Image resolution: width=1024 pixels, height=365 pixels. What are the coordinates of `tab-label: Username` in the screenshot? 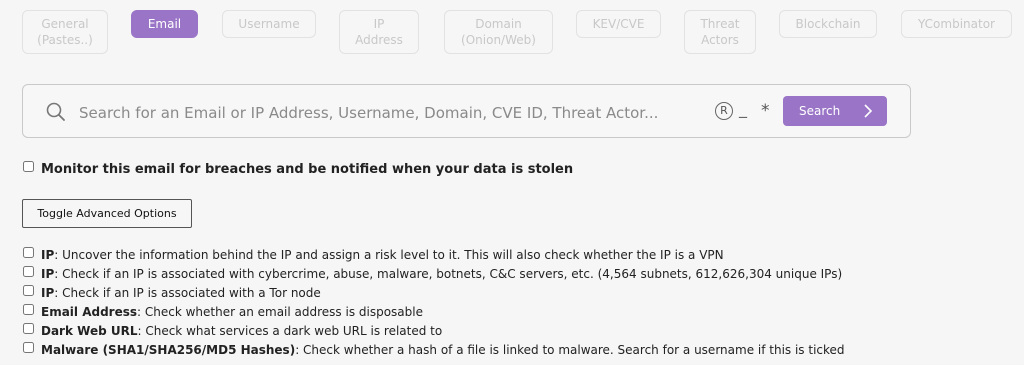 It's located at (269, 24).